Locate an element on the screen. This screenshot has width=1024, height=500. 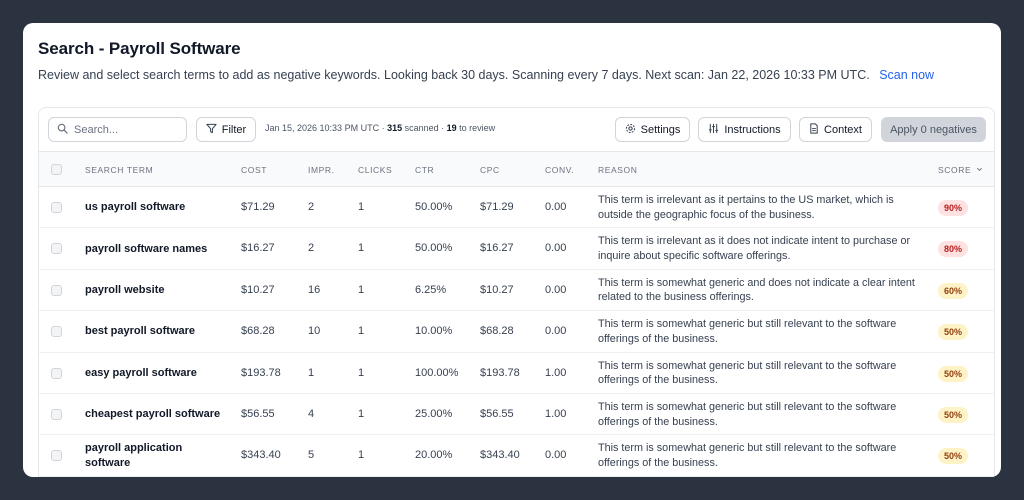
cell-cost: $56.55 is located at coordinates (258, 414).